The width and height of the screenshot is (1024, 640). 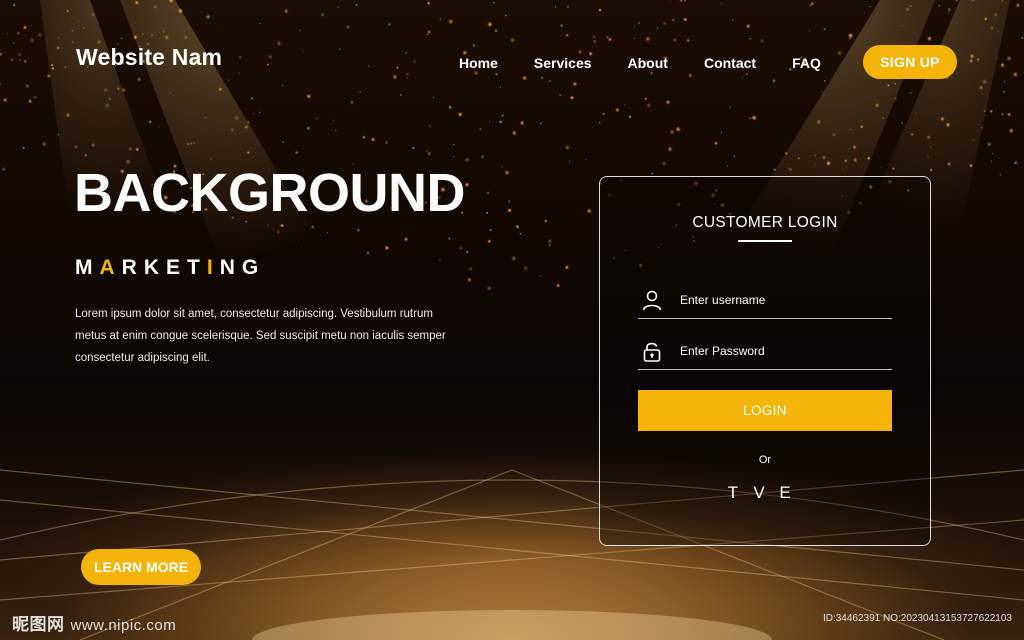 What do you see at coordinates (806, 63) in the screenshot?
I see `nav-faq: FAQ` at bounding box center [806, 63].